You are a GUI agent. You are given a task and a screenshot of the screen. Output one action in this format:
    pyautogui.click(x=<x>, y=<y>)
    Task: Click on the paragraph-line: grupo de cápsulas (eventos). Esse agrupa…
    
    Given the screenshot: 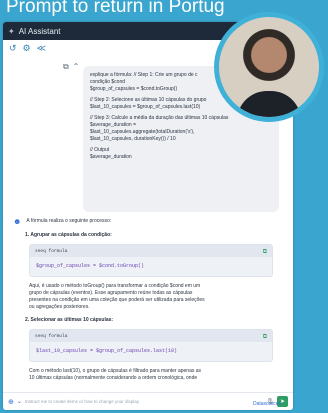 What is the action you would take?
    pyautogui.click(x=111, y=293)
    